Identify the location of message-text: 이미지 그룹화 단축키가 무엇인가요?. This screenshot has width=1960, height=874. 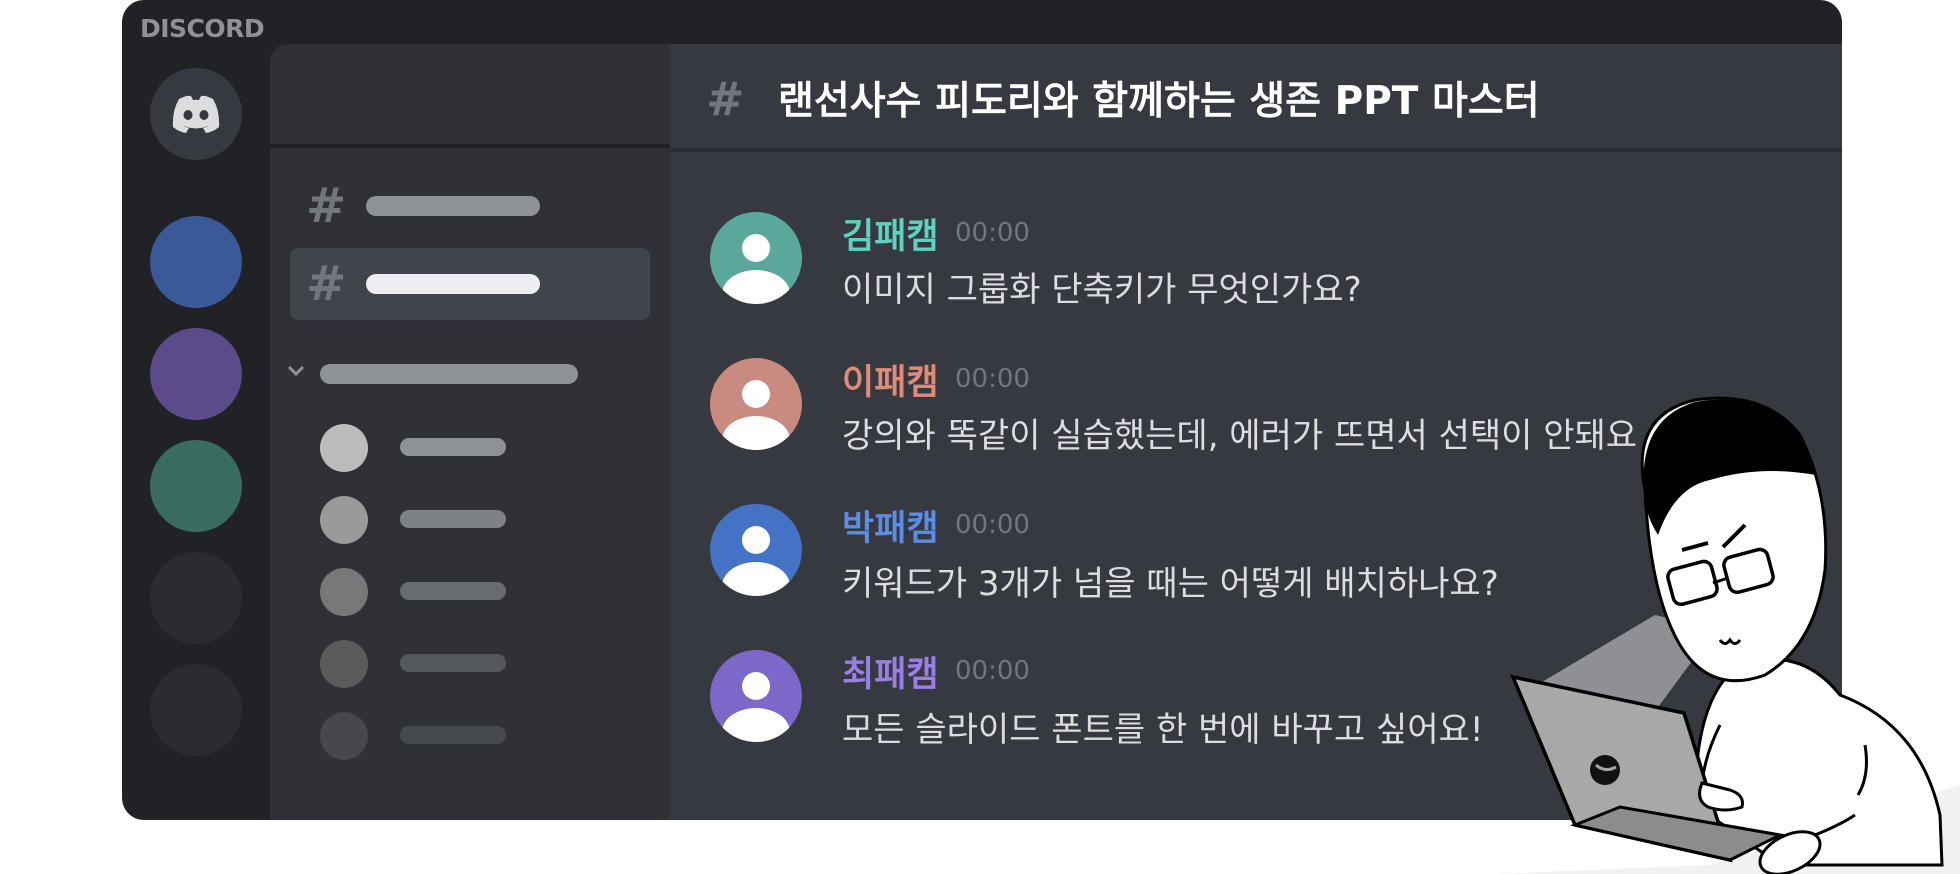
(1102, 290).